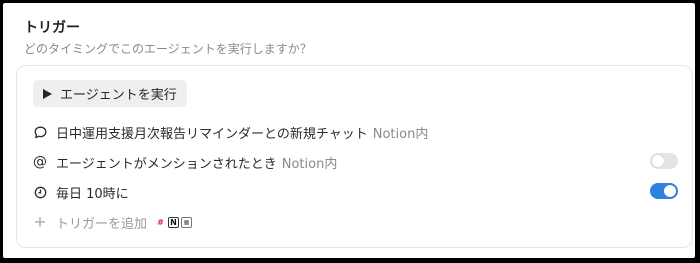 Image resolution: width=700 pixels, height=263 pixels. Describe the element at coordinates (52, 28) in the screenshot. I see `section-title: トリガー` at that location.